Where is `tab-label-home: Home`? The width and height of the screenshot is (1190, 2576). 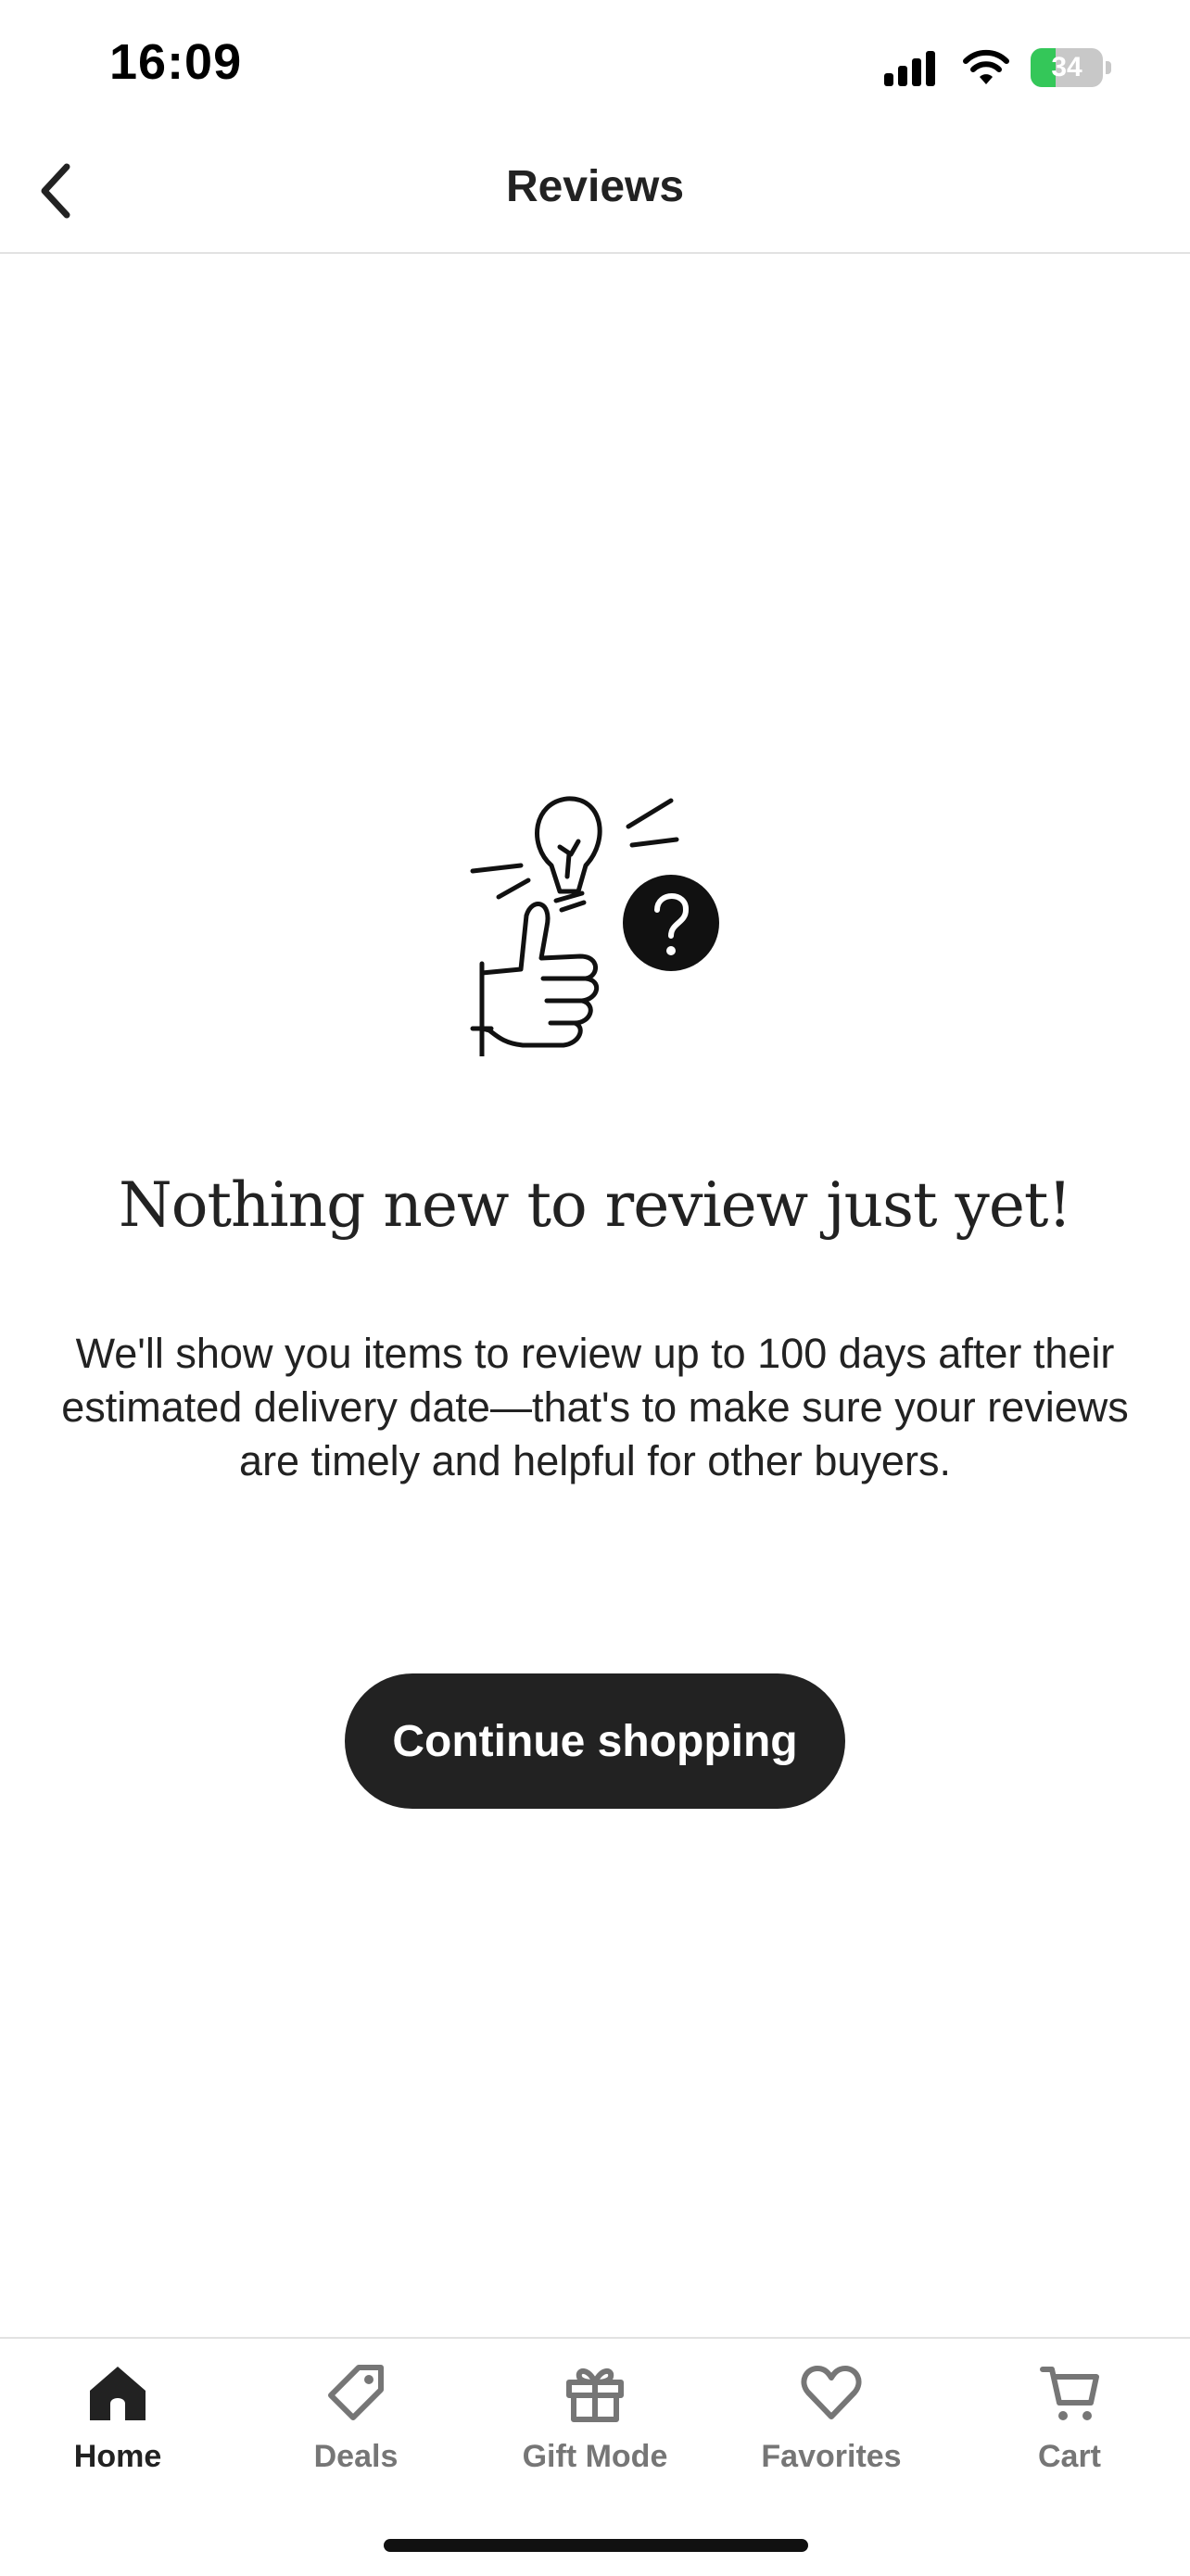
tab-label-home: Home is located at coordinates (117, 2457).